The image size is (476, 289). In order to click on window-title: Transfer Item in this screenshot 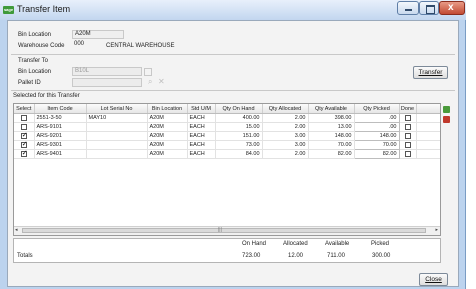, I will do `click(44, 9)`.